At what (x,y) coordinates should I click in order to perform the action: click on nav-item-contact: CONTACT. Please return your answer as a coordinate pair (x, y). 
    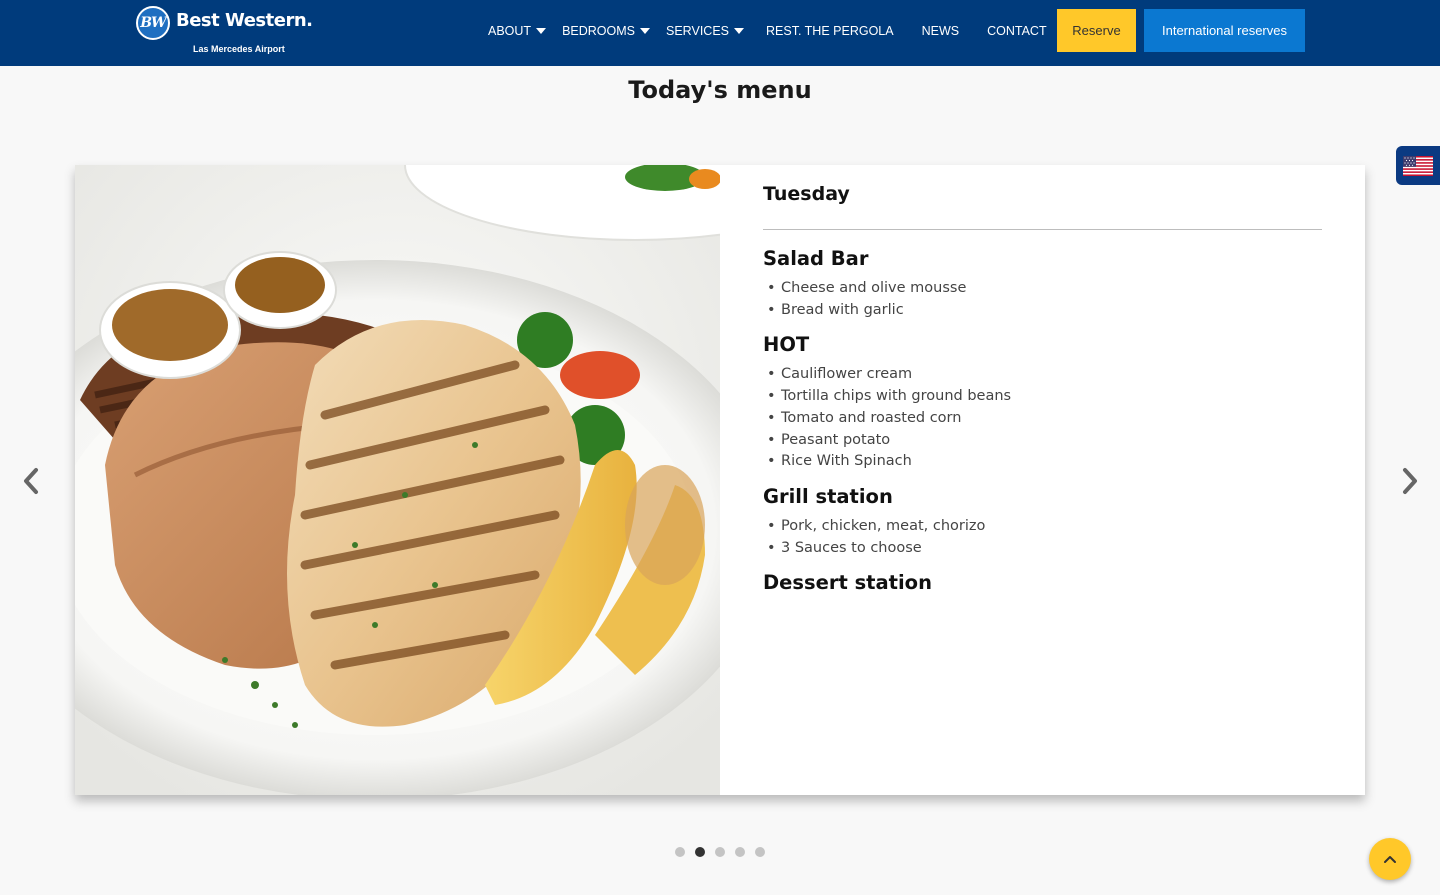
    Looking at the image, I should click on (1017, 31).